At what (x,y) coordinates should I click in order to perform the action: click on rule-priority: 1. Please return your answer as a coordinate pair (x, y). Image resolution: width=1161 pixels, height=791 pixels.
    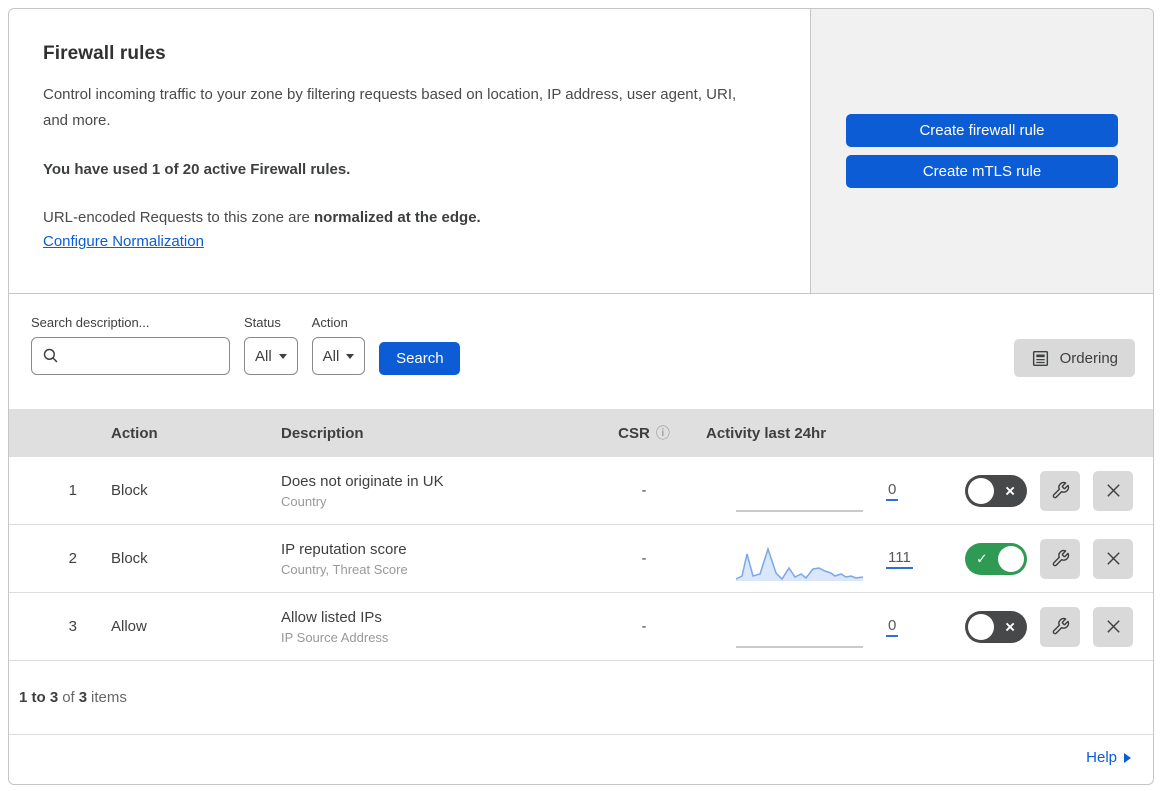
    Looking at the image, I should click on (72, 490).